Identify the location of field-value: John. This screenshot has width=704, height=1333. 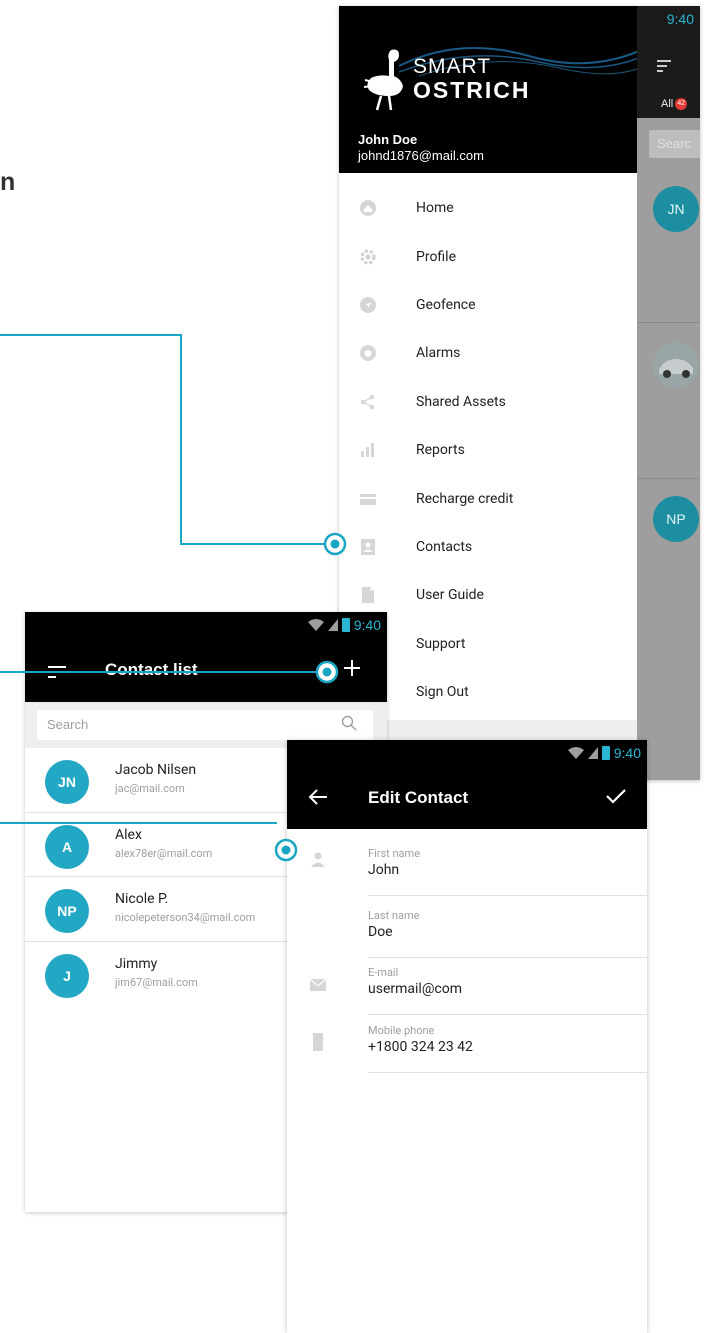
(384, 870).